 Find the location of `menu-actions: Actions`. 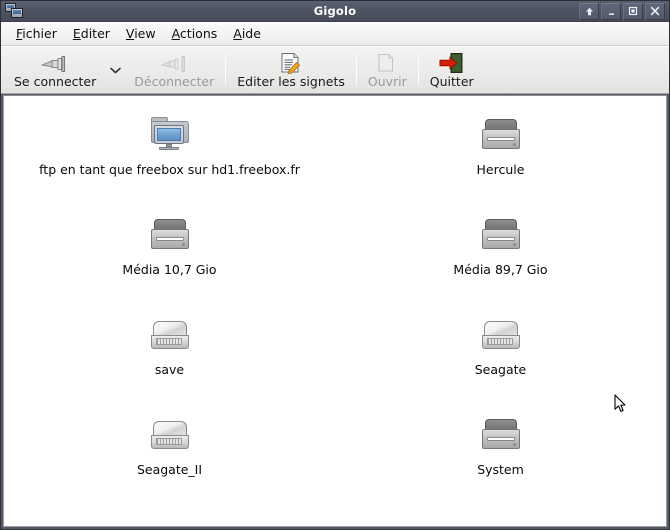

menu-actions: Actions is located at coordinates (195, 33).